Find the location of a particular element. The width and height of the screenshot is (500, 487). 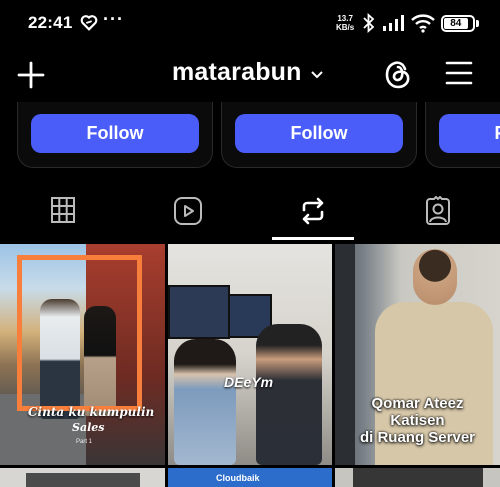

username: matarabun is located at coordinates (237, 72).